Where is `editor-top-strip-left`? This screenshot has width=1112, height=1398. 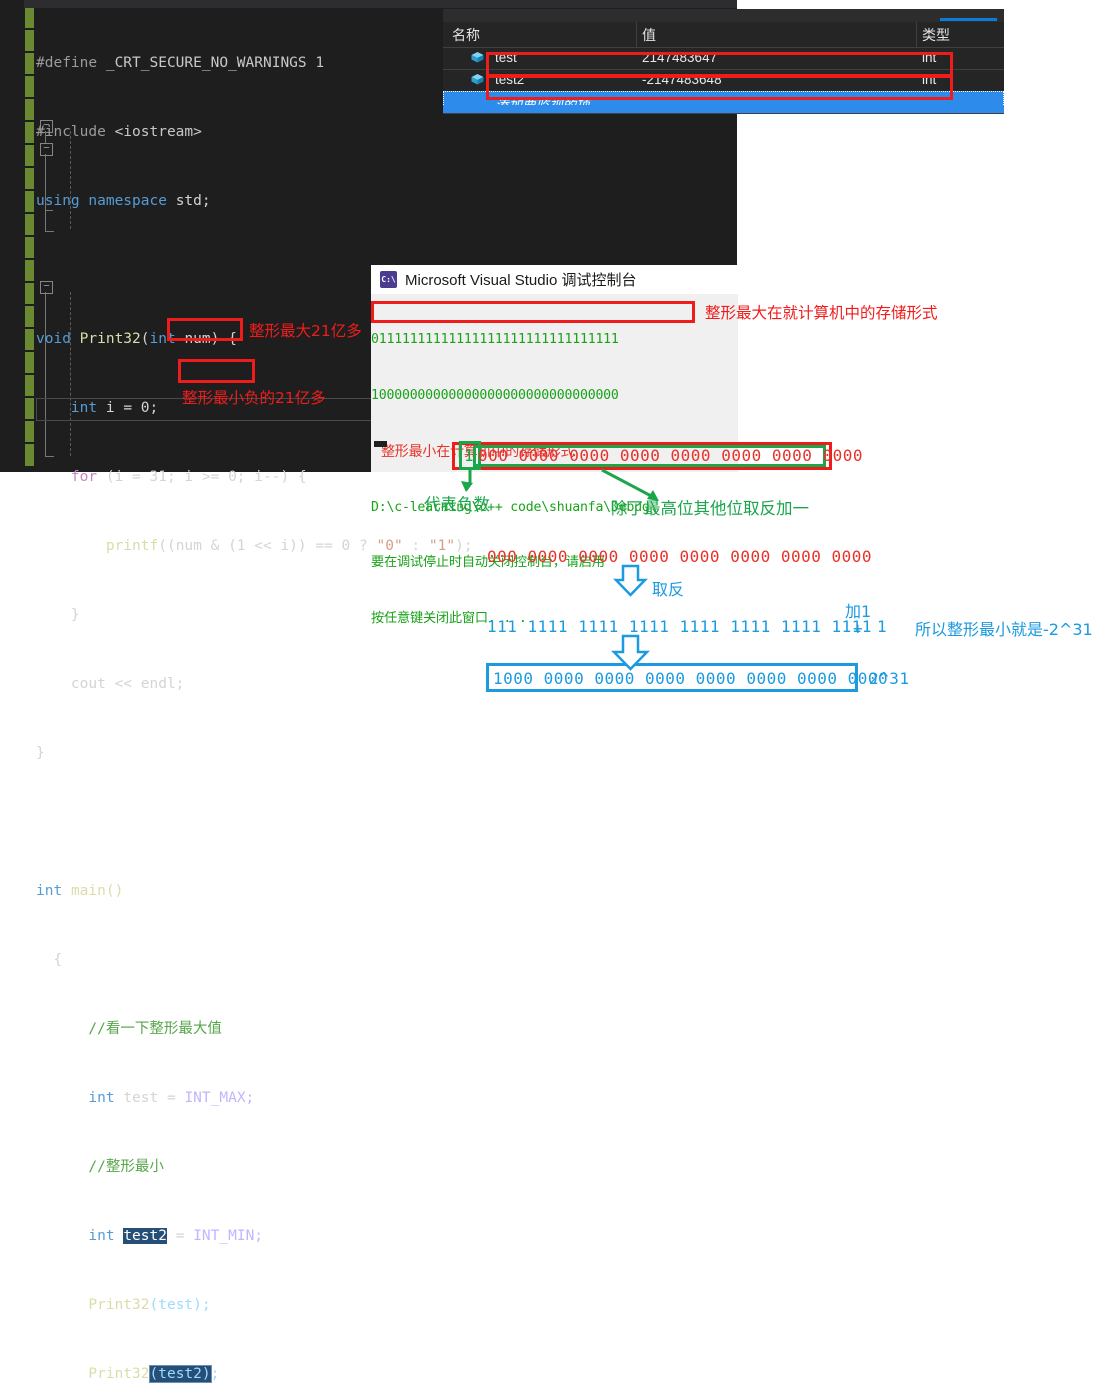
editor-top-strip-left is located at coordinates (12, 4).